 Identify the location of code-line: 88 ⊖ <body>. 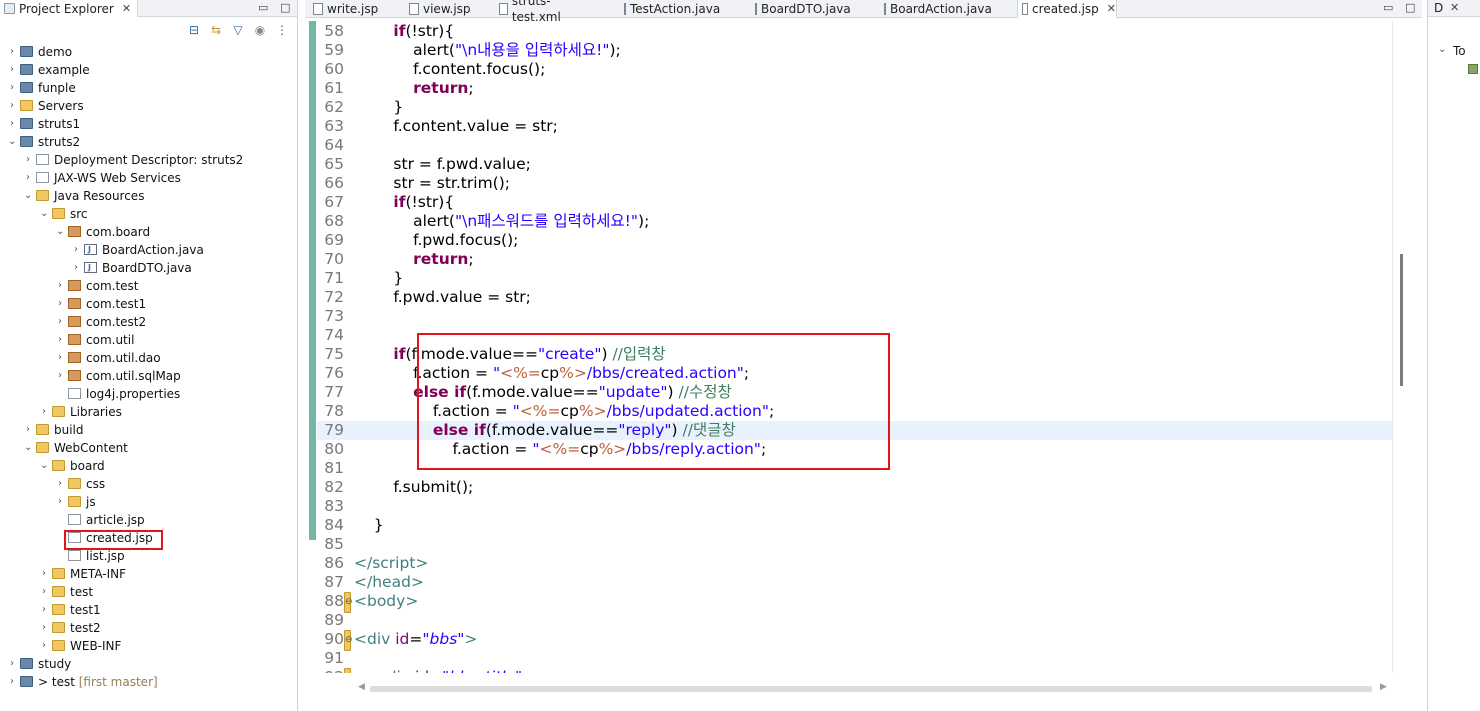
(854, 602).